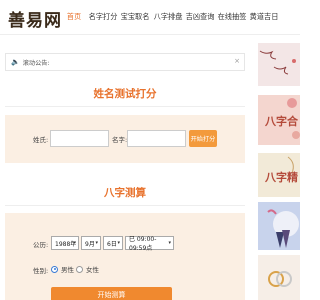 This screenshot has height=300, width=320. I want to click on banner-swallows, so click(279, 64).